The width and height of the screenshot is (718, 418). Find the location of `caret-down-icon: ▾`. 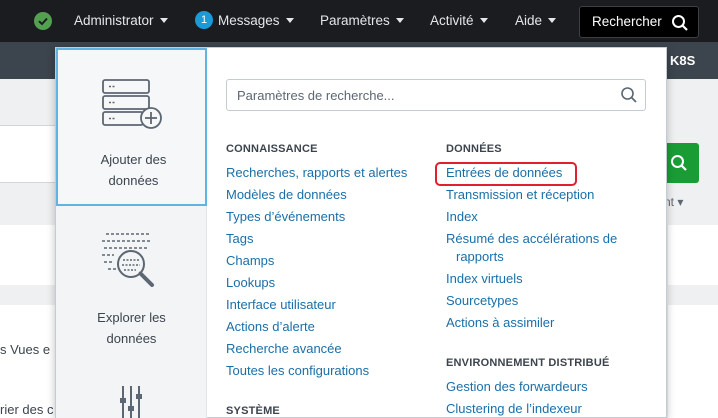

caret-down-icon: ▾ is located at coordinates (680, 202).